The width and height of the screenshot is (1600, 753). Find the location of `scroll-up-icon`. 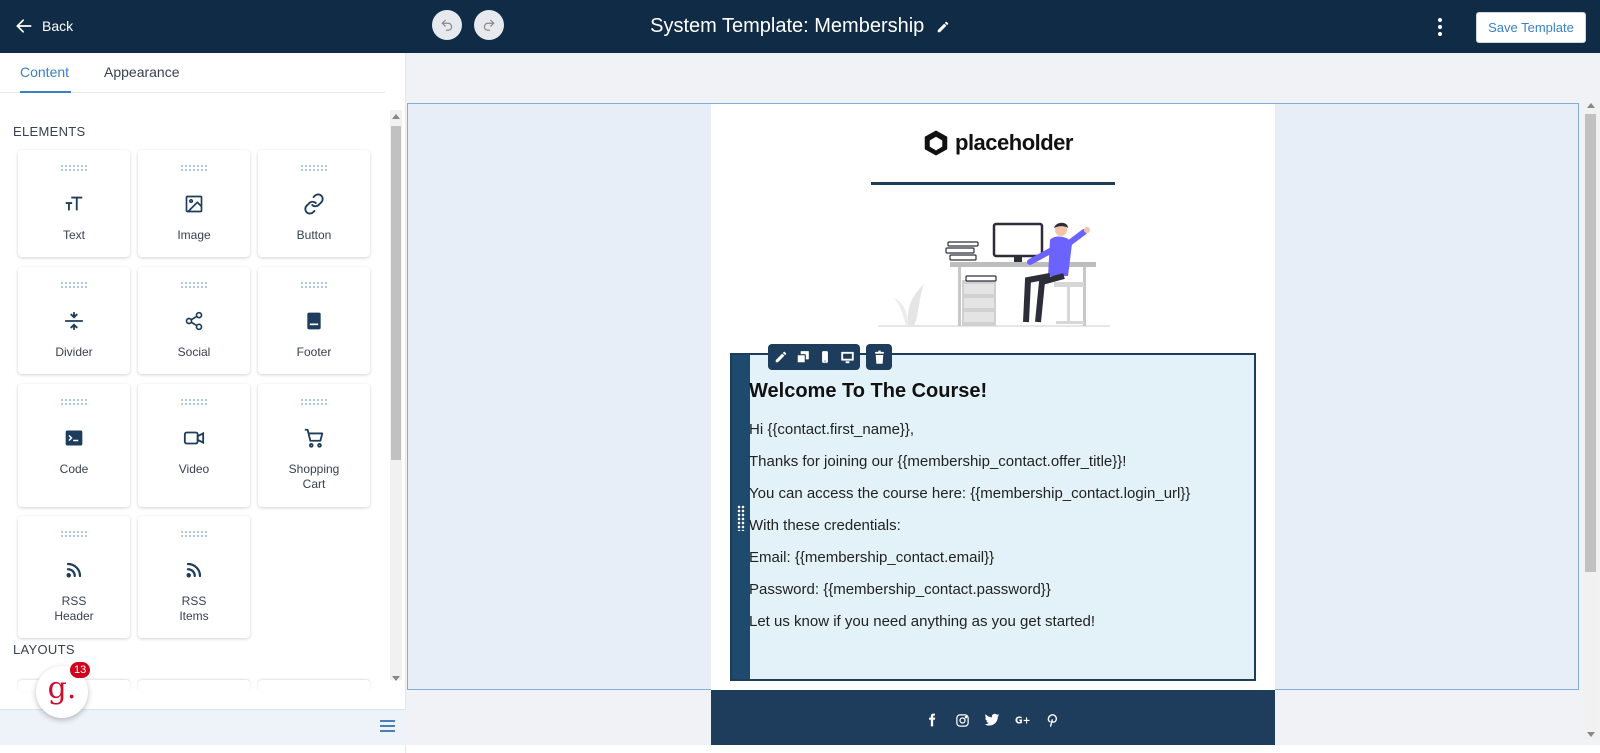

scroll-up-icon is located at coordinates (396, 116).